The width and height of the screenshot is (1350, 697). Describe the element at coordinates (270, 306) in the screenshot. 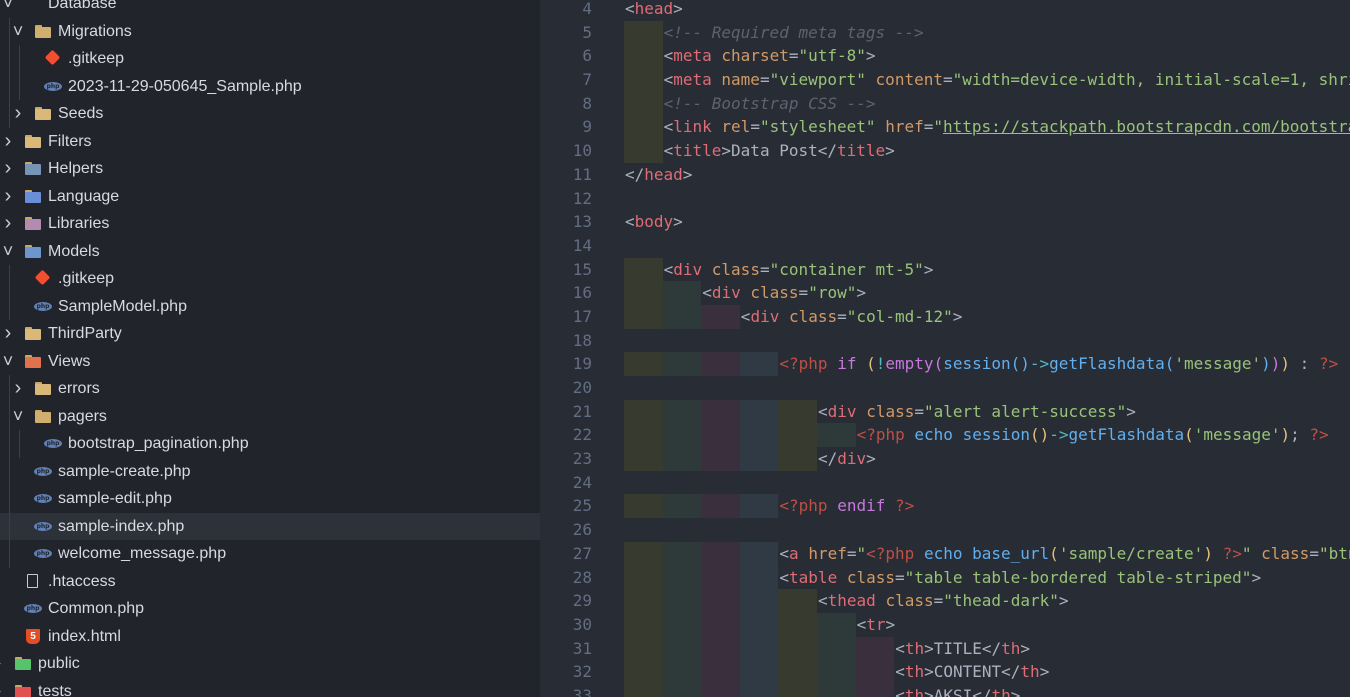

I see `tree-item: SampleModel.php` at that location.